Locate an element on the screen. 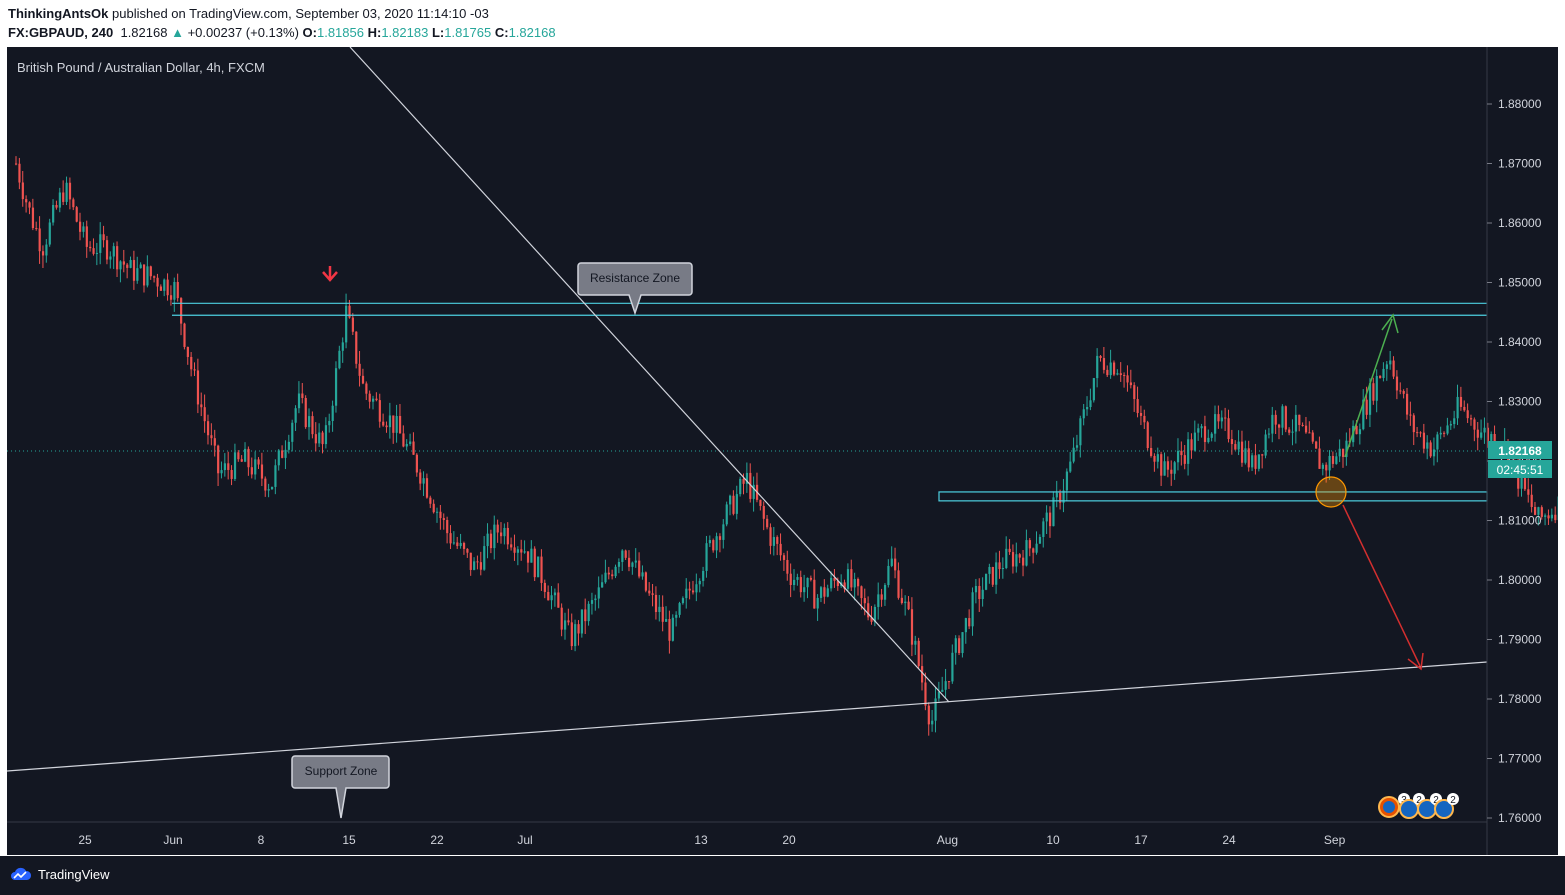 Image resolution: width=1565 pixels, height=895 pixels. y-tick-label: 1.81000 is located at coordinates (1520, 521).